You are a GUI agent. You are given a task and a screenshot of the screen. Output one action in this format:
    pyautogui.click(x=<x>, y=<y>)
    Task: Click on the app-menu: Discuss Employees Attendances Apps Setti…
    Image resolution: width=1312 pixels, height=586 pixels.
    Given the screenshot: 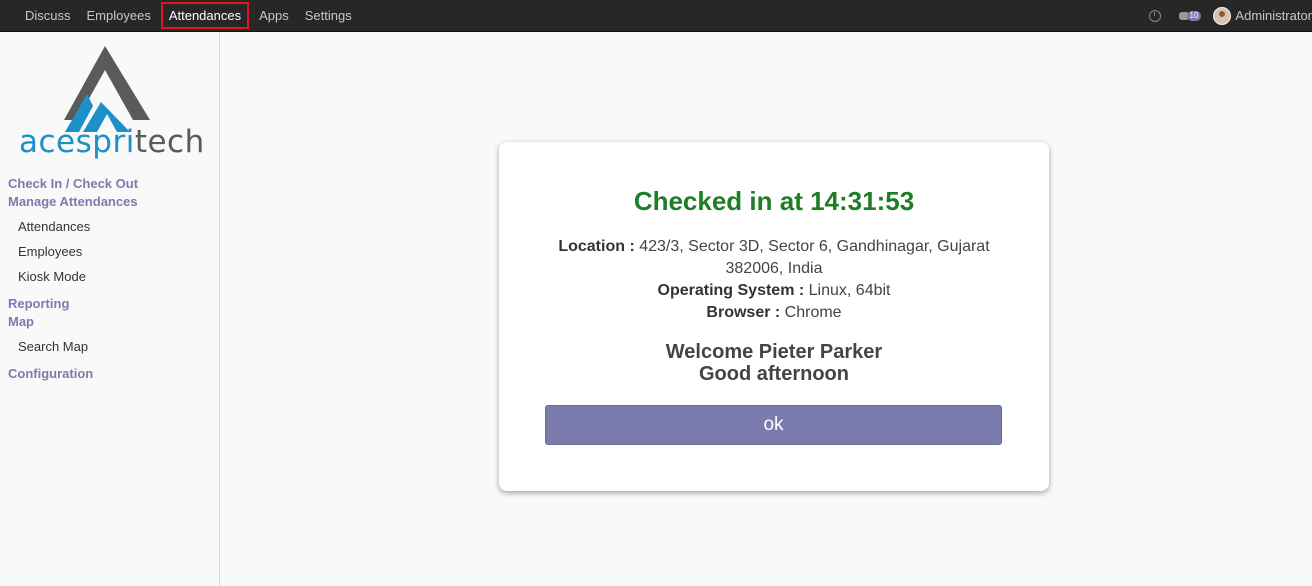 What is the action you would take?
    pyautogui.click(x=180, y=15)
    